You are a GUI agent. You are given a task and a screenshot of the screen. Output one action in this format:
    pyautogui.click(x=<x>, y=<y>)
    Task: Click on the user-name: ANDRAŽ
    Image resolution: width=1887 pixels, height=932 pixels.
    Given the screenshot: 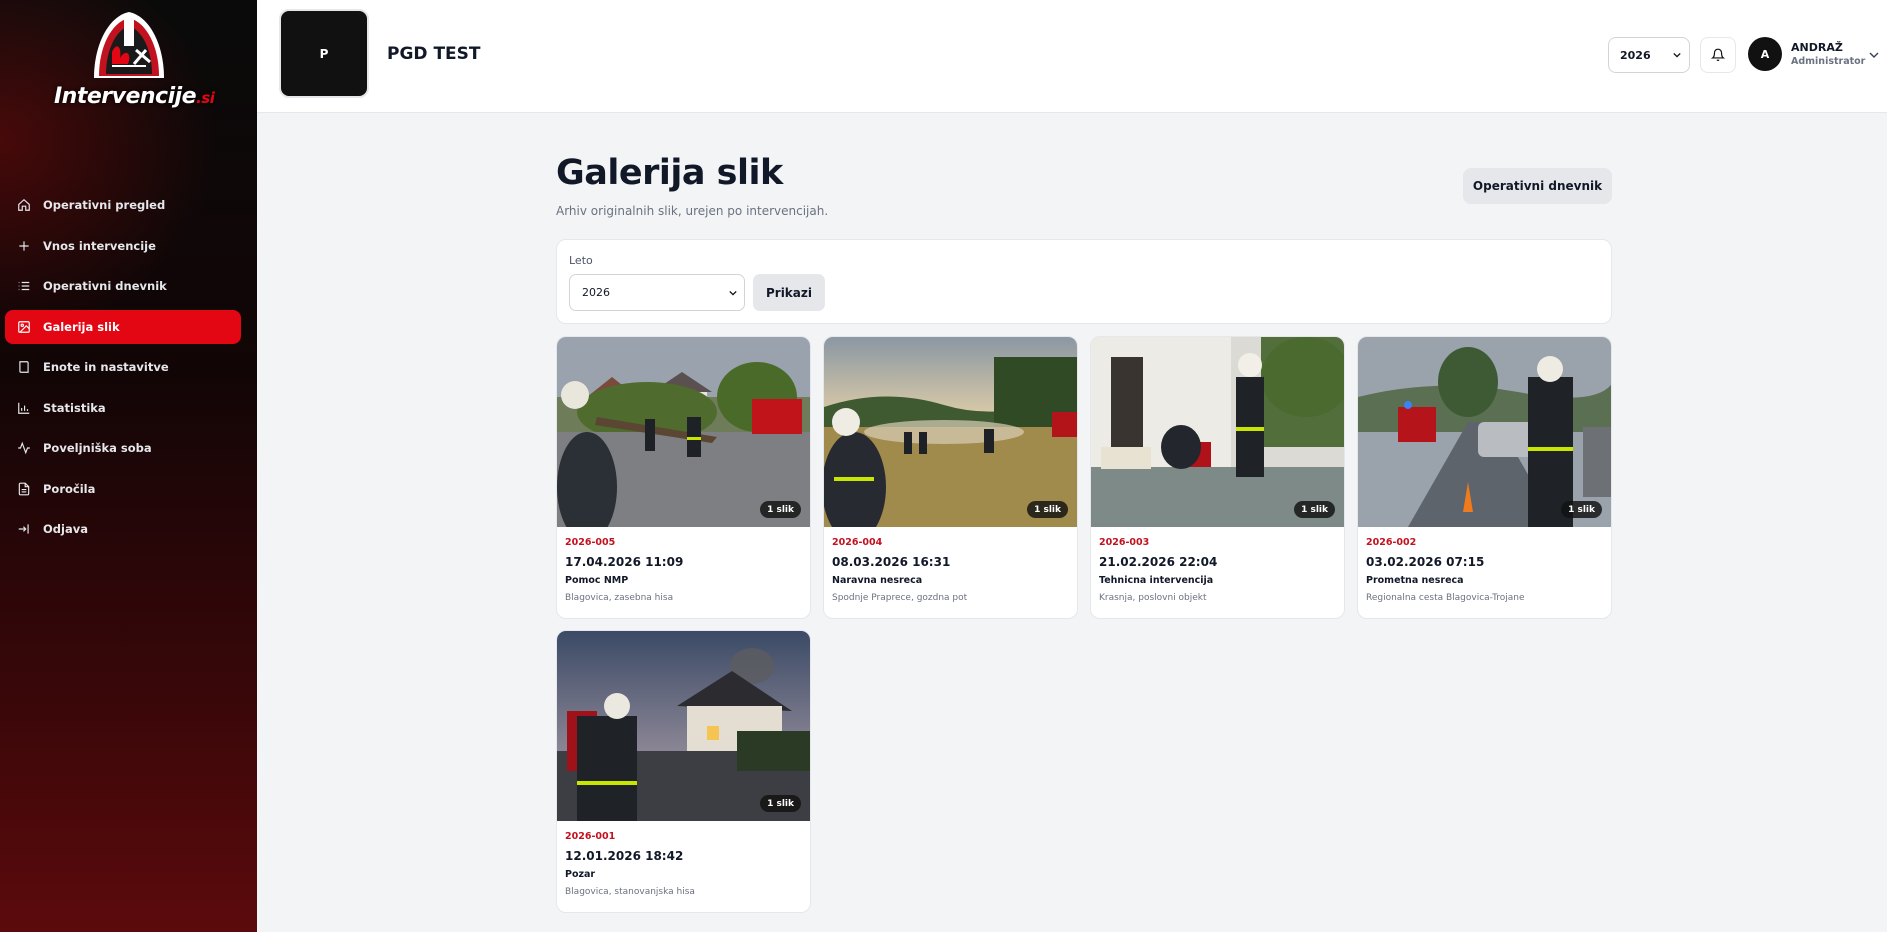 What is the action you would take?
    pyautogui.click(x=1817, y=47)
    